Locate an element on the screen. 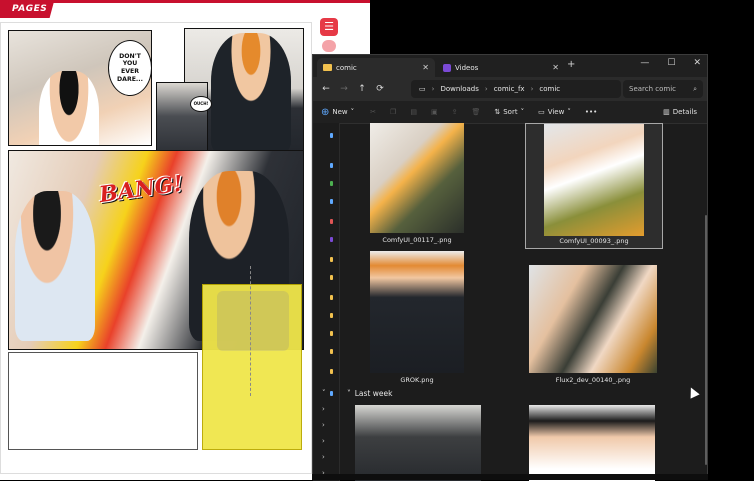  delete-icon: 🗑 is located at coordinates (475, 112).